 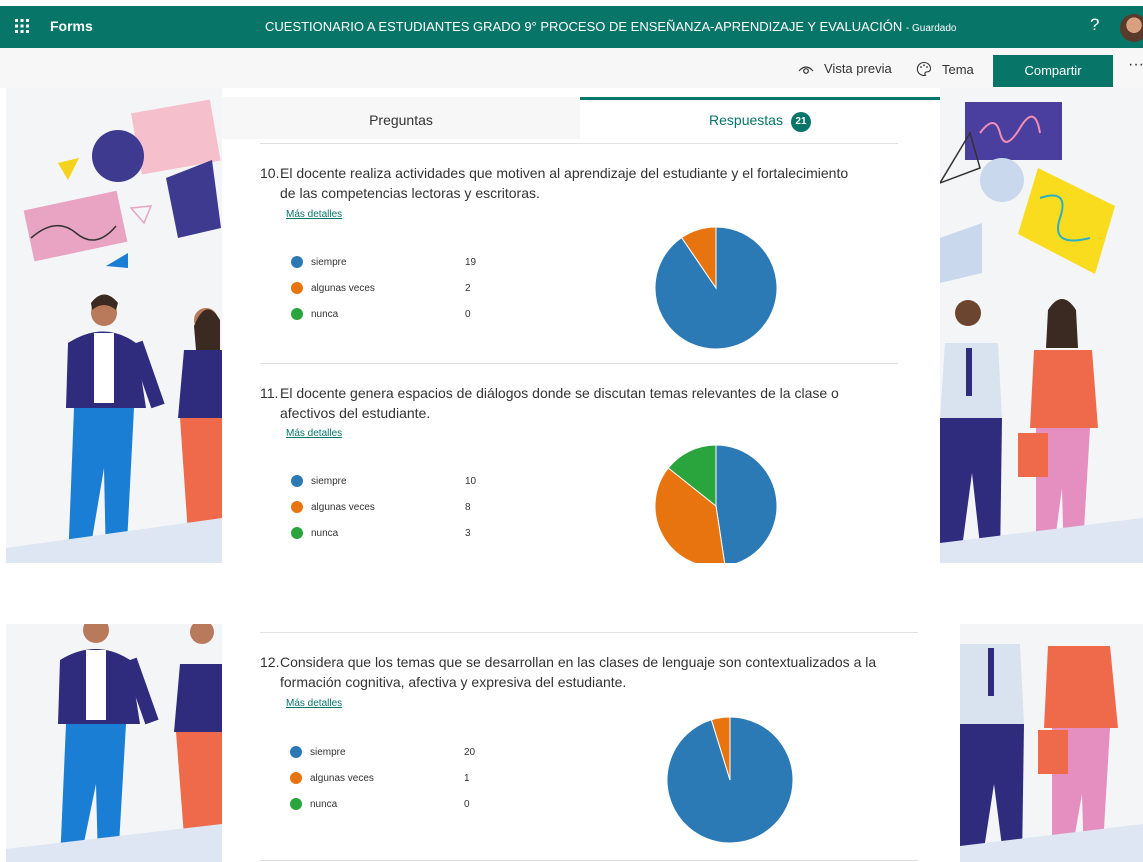 What do you see at coordinates (931, 28) in the screenshot?
I see `save-status: - Guardado` at bounding box center [931, 28].